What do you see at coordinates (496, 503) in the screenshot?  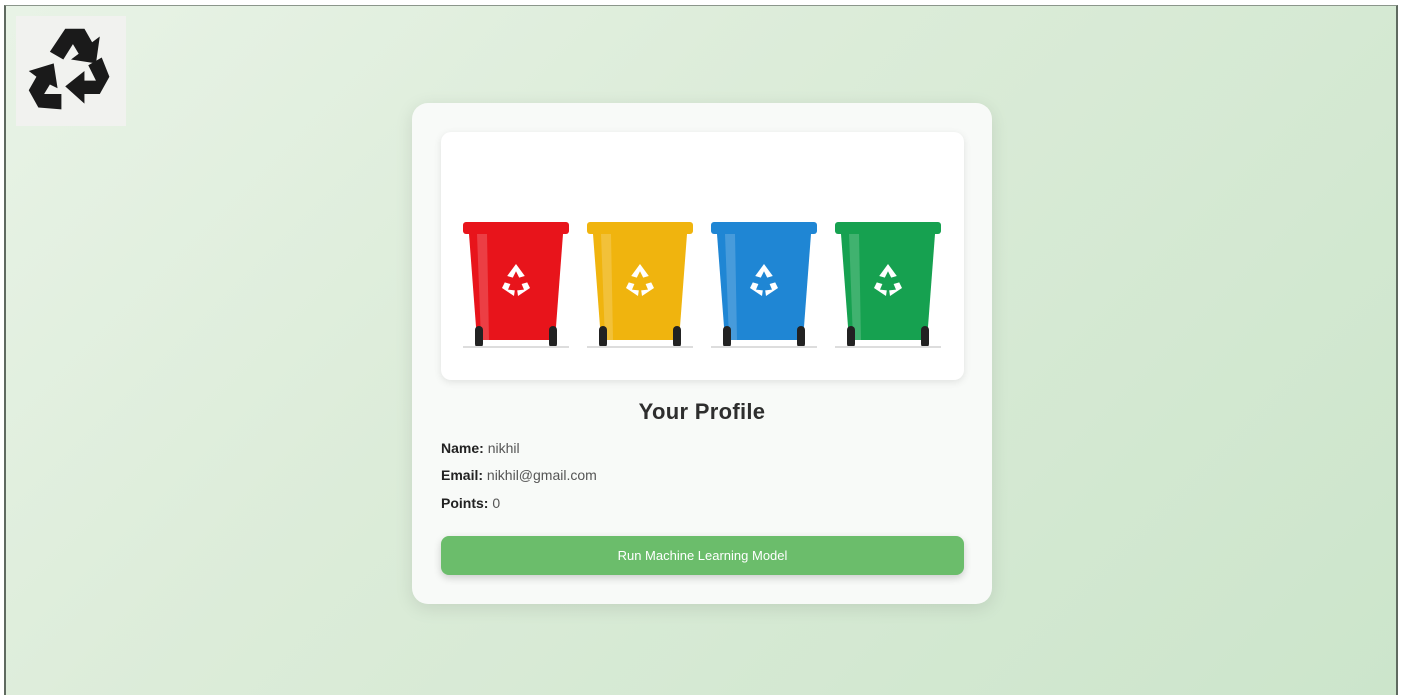 I see `points-value: 0` at bounding box center [496, 503].